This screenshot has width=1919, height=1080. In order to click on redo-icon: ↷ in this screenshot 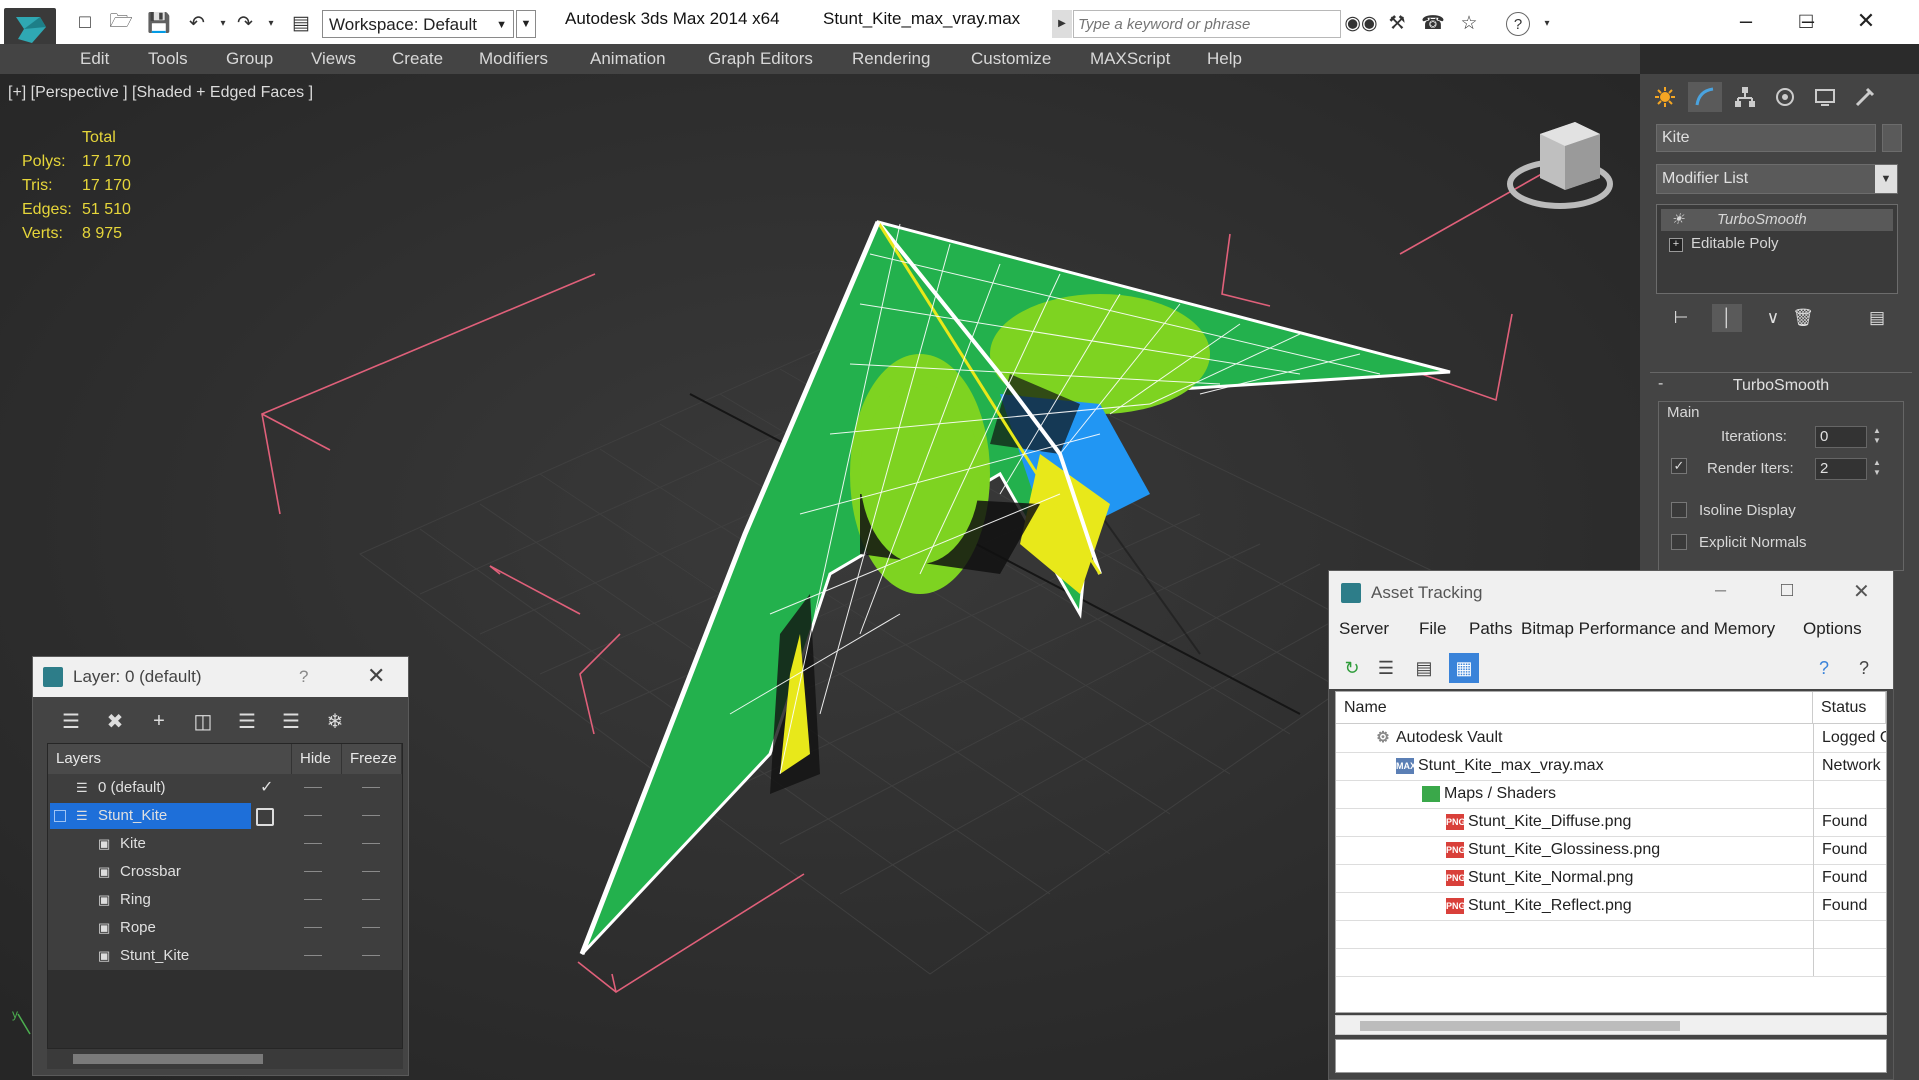, I will do `click(245, 23)`.